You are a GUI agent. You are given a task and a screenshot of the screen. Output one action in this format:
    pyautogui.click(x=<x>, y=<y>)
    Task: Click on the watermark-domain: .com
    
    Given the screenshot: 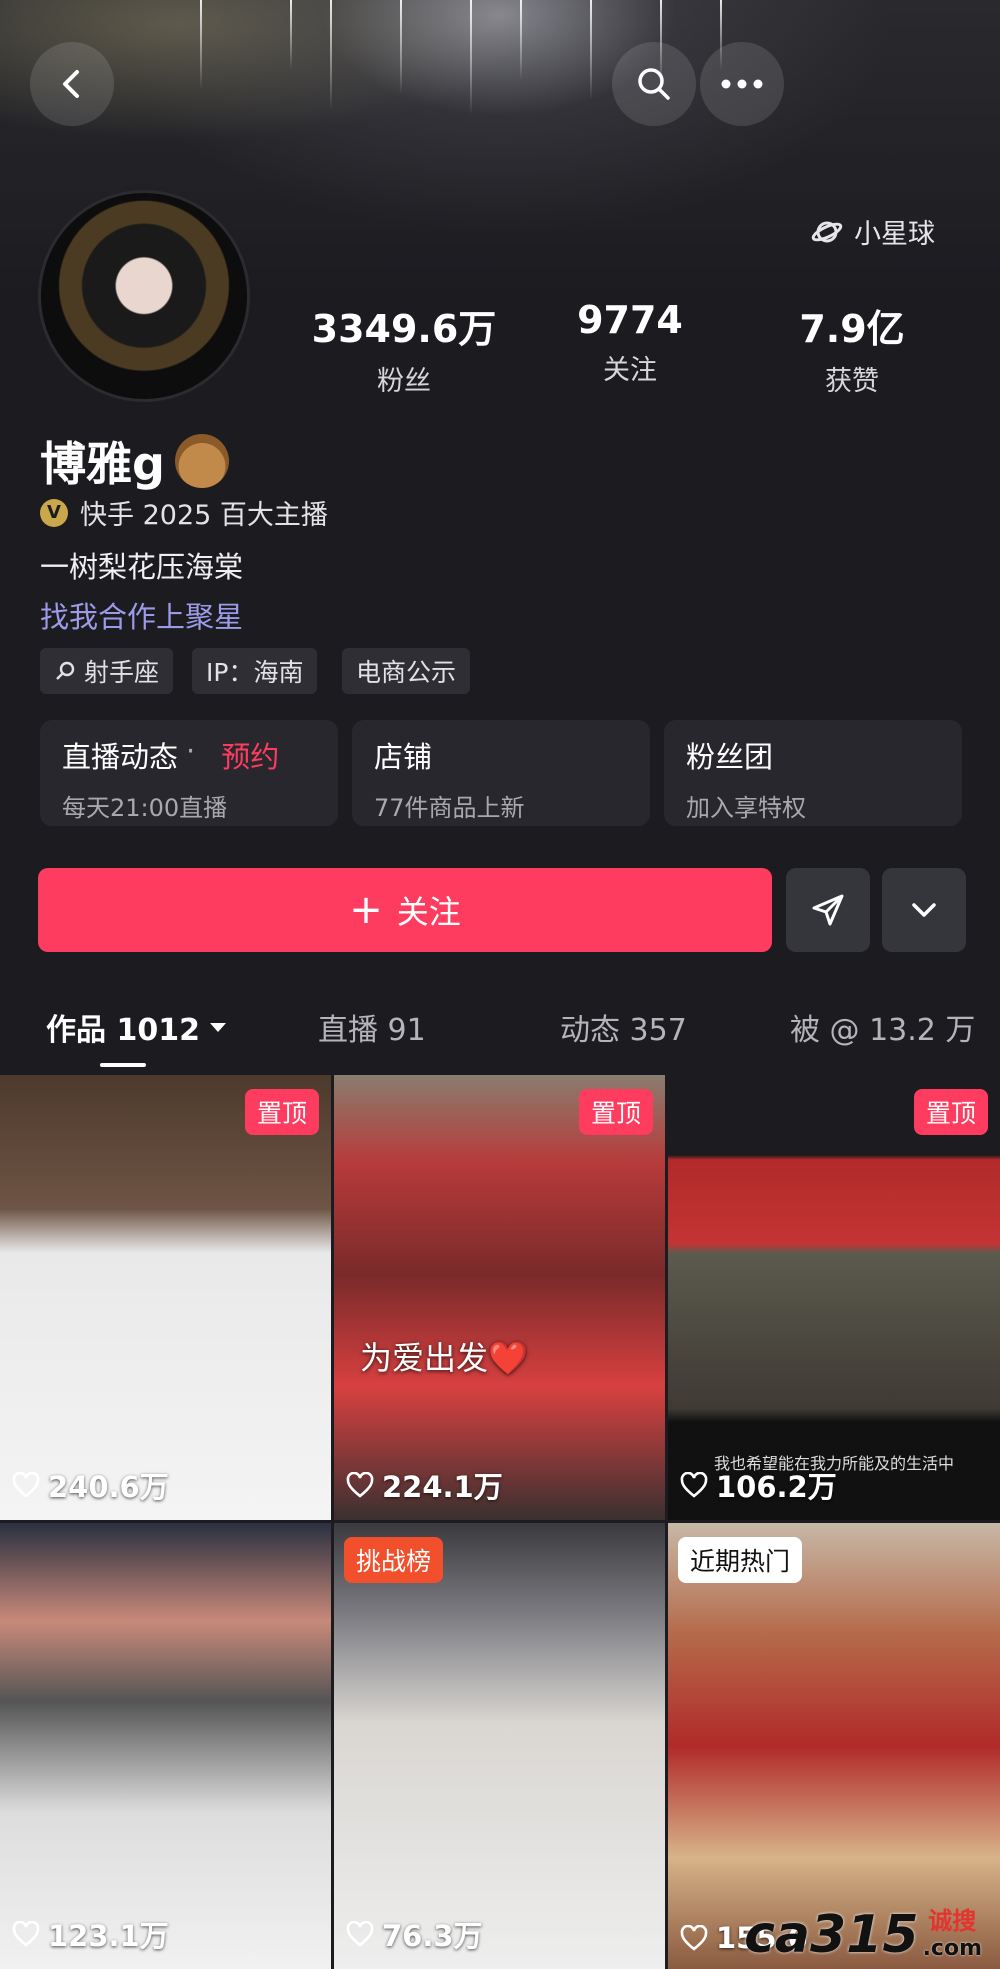 What is the action you would take?
    pyautogui.click(x=952, y=1948)
    